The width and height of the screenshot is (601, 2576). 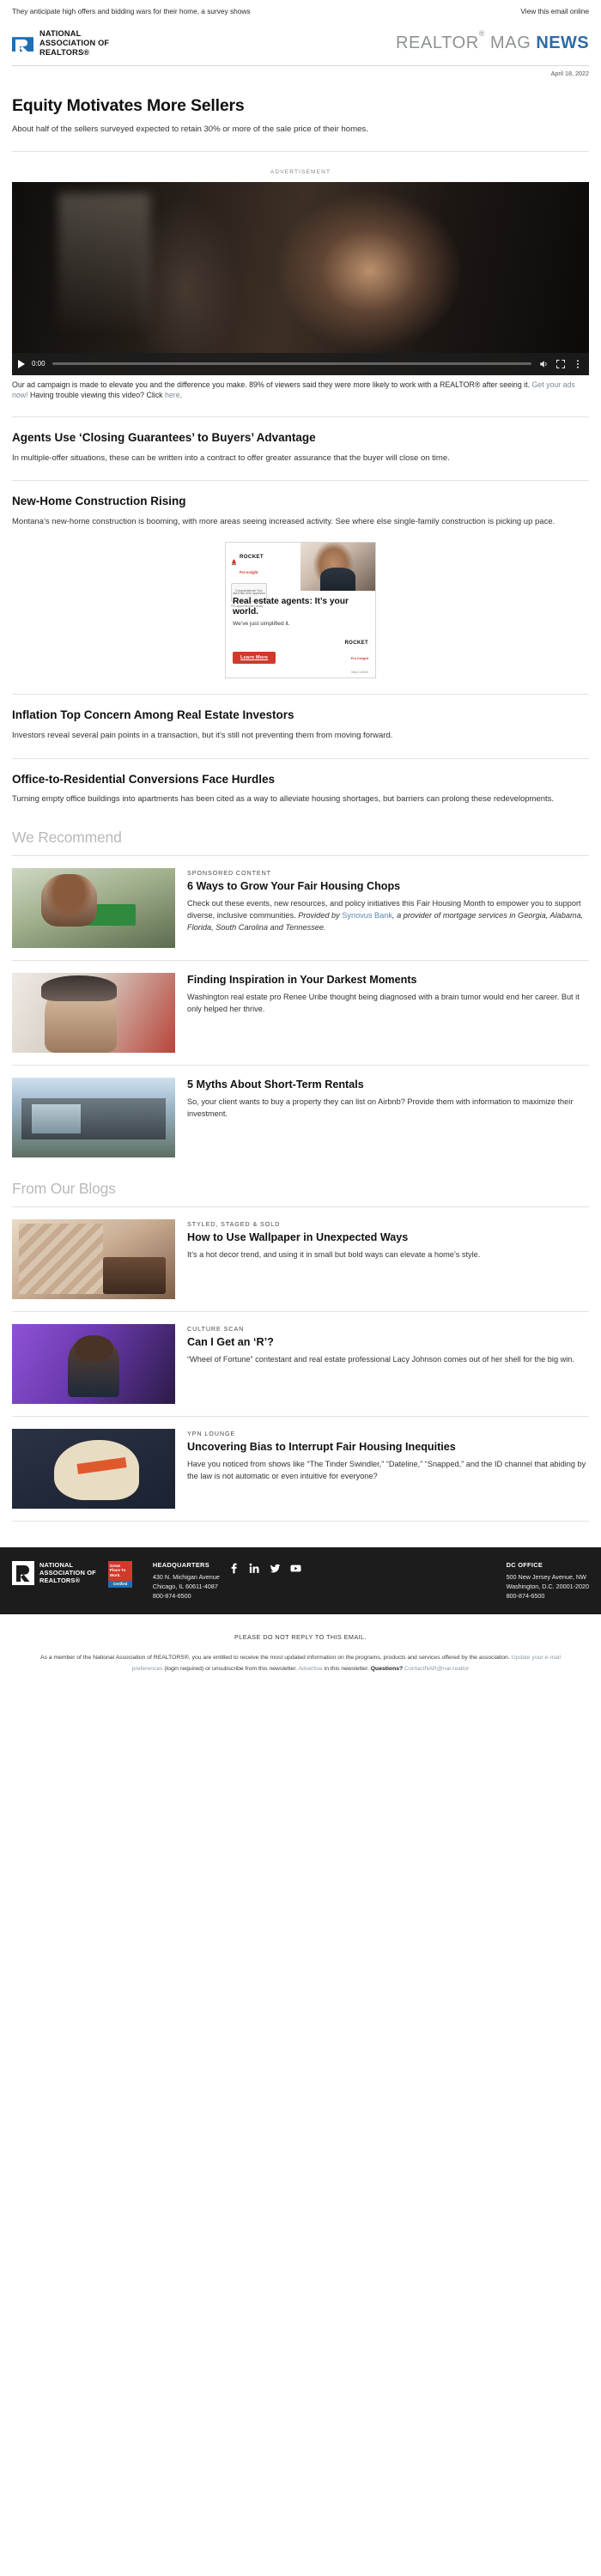 I want to click on gptw-badge-line-1: Great Place To Work., so click(x=119, y=1570).